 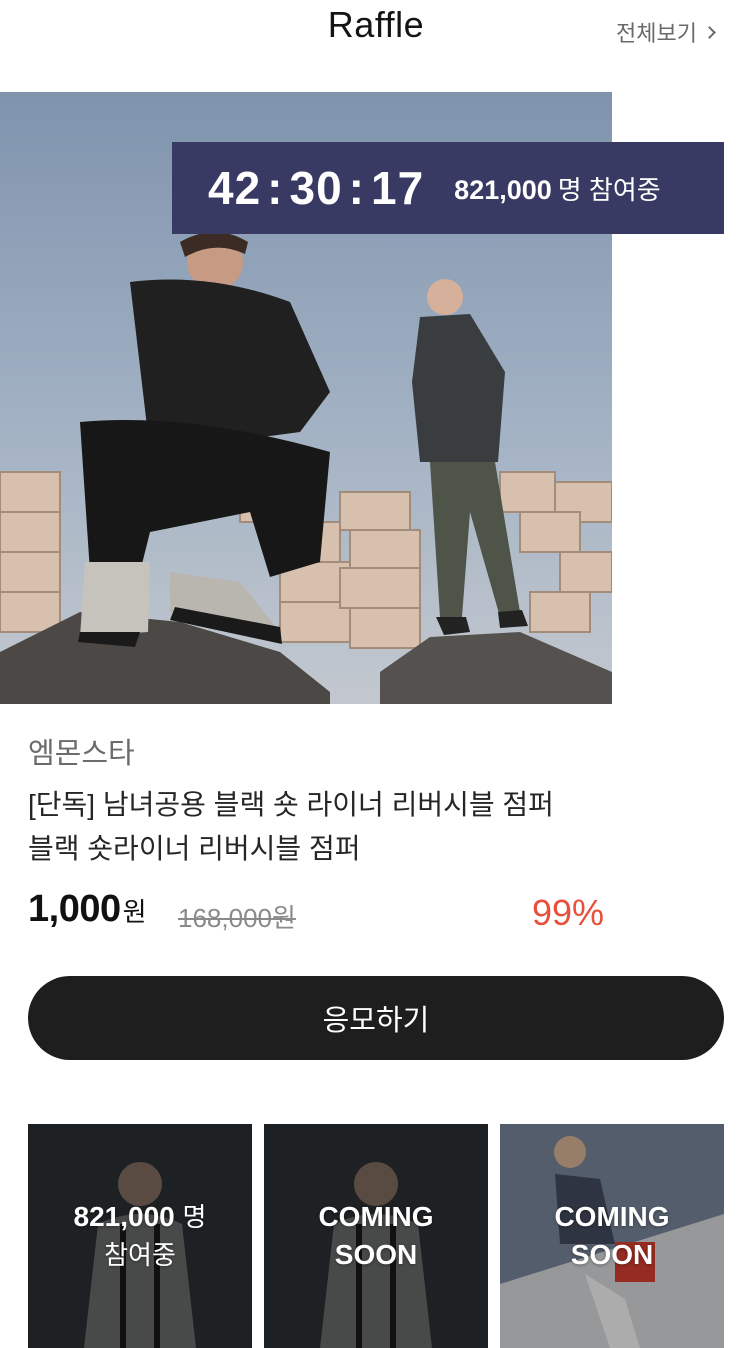 I want to click on participants-number: 821,000, so click(x=503, y=189).